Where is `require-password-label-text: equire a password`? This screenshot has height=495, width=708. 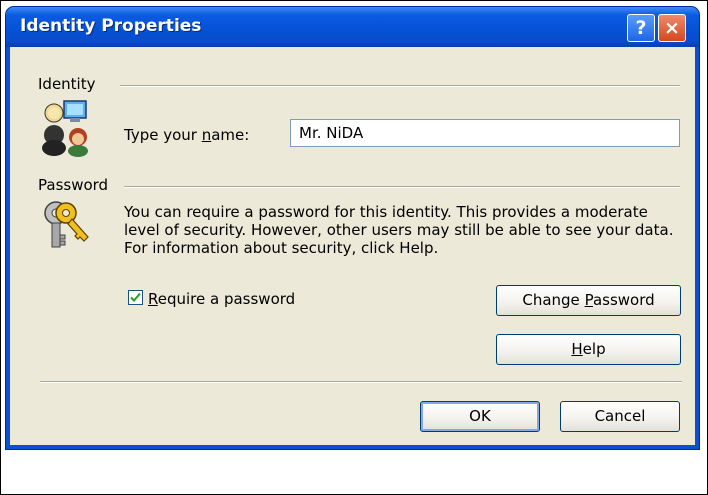
require-password-label-text: equire a password is located at coordinates (226, 299).